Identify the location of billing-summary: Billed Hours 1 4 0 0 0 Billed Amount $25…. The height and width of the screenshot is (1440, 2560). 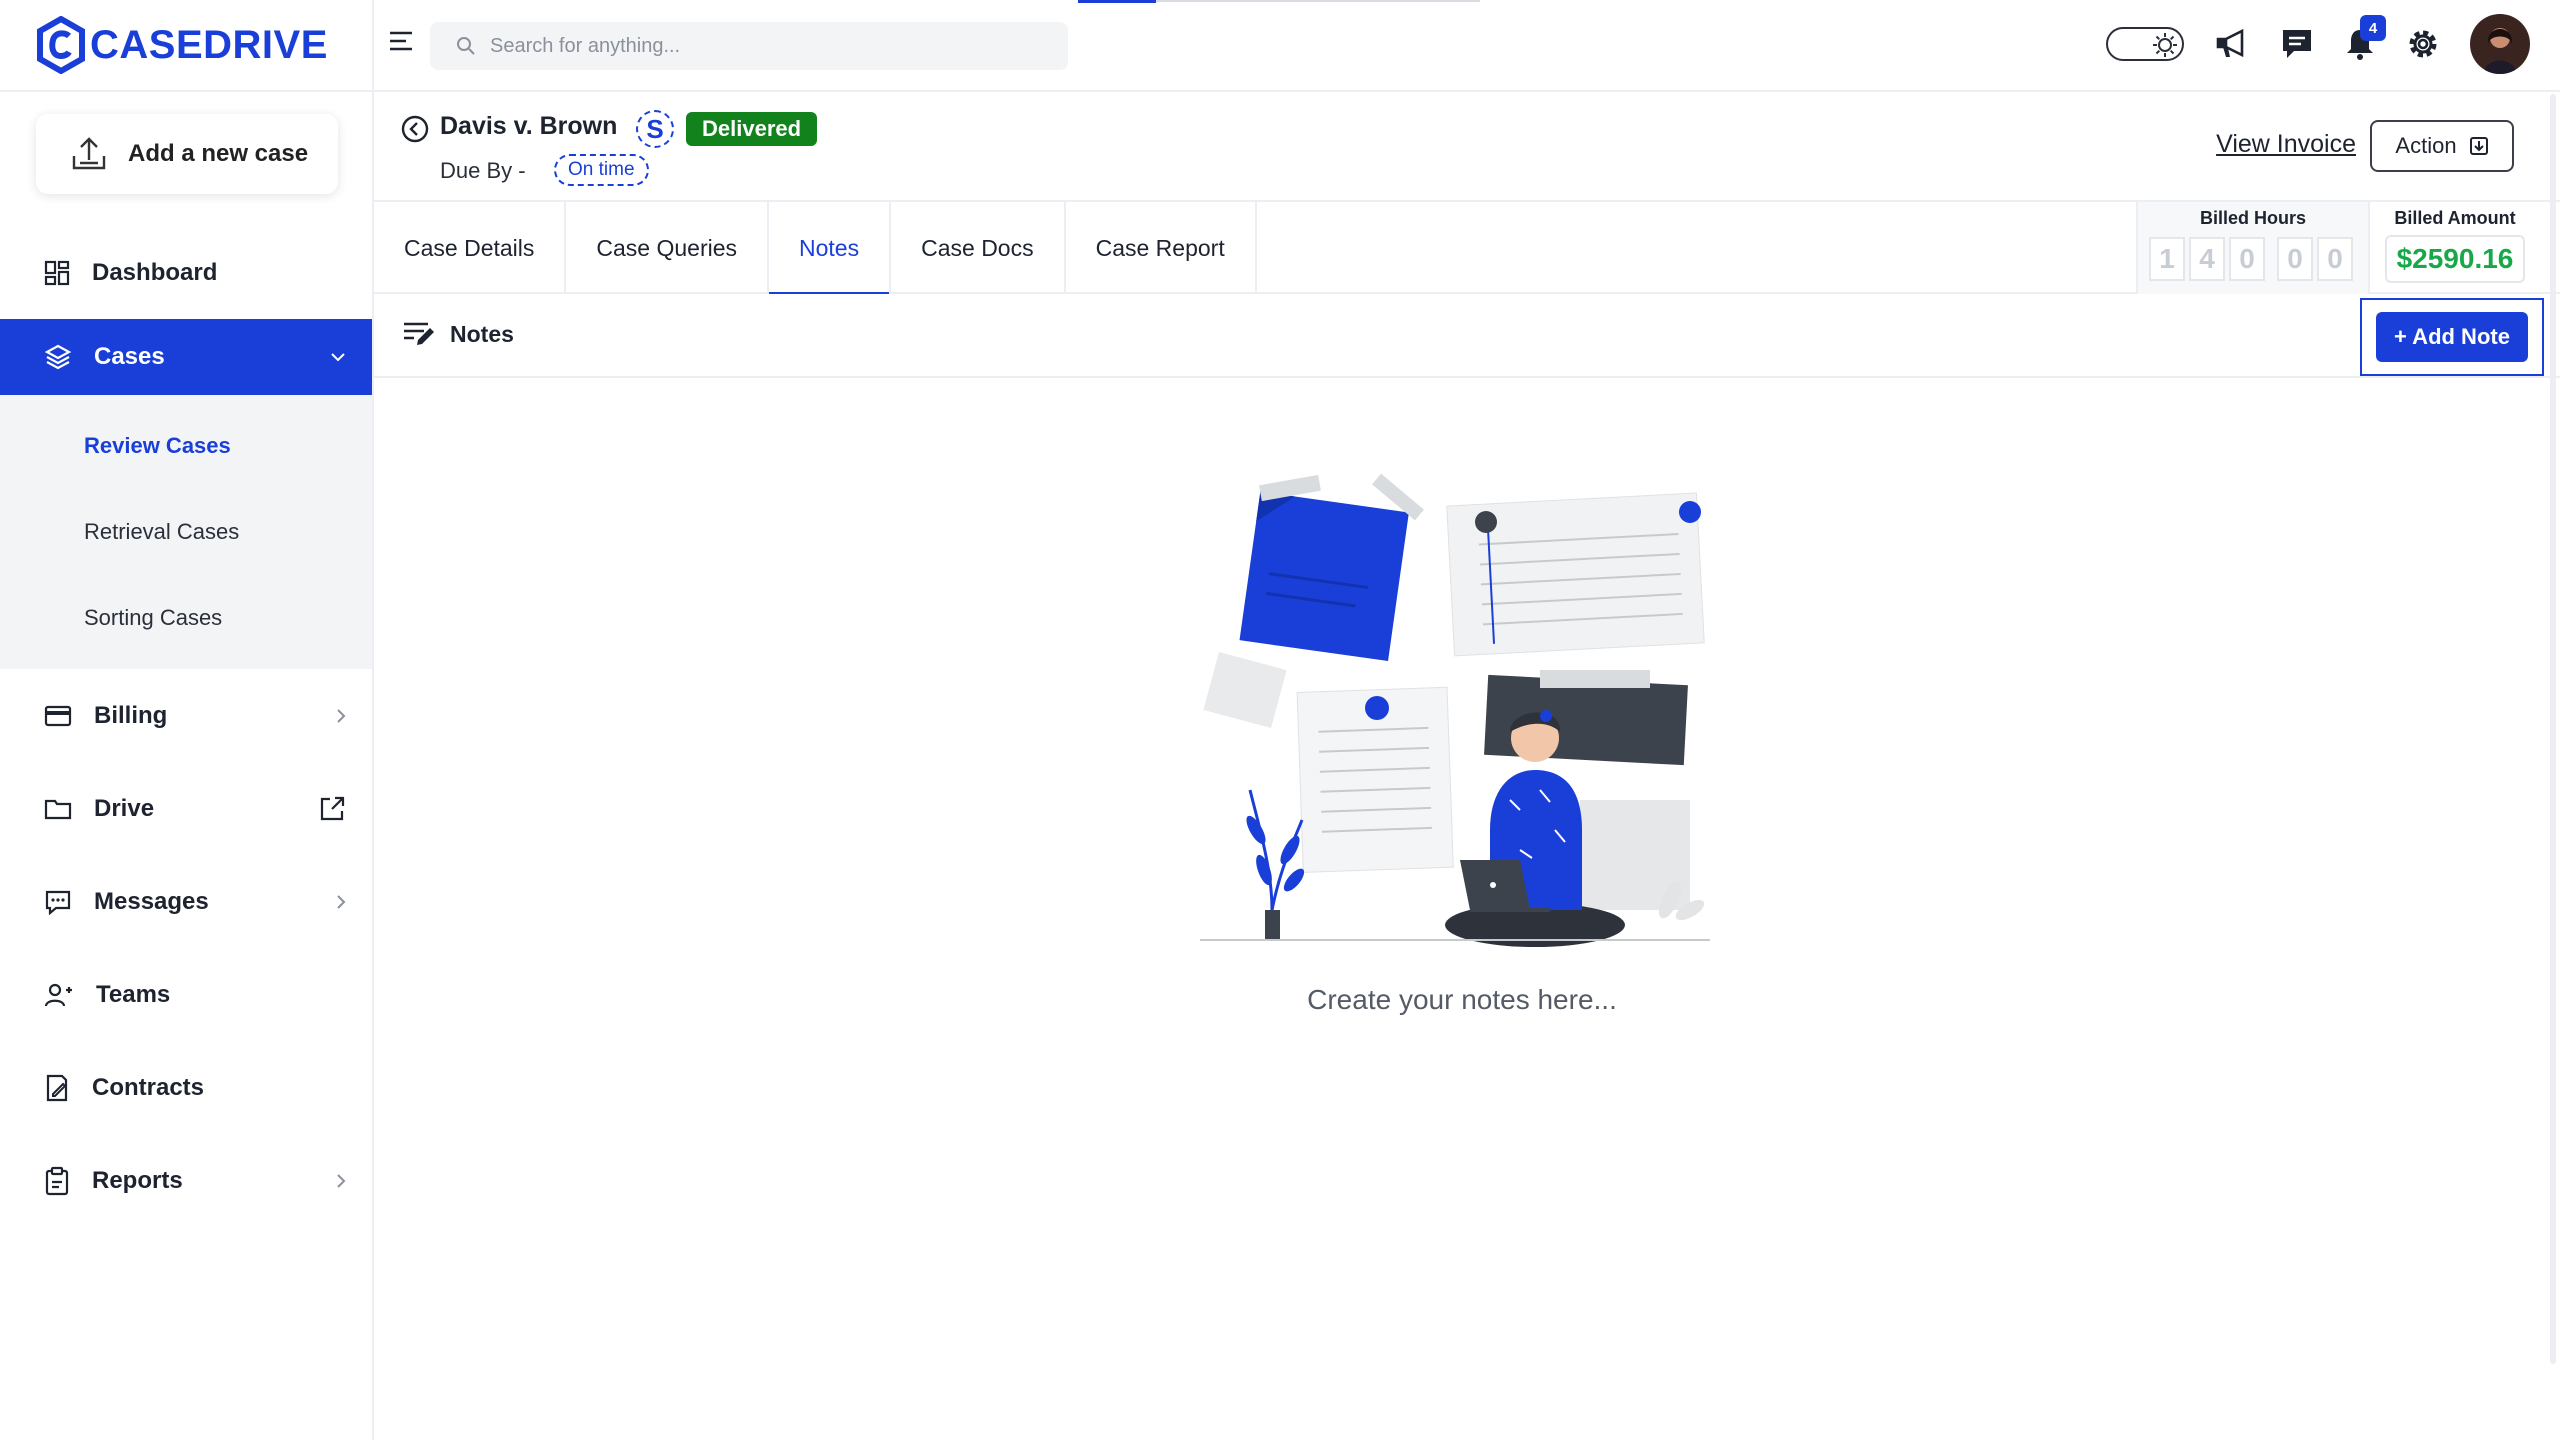
(2338, 248).